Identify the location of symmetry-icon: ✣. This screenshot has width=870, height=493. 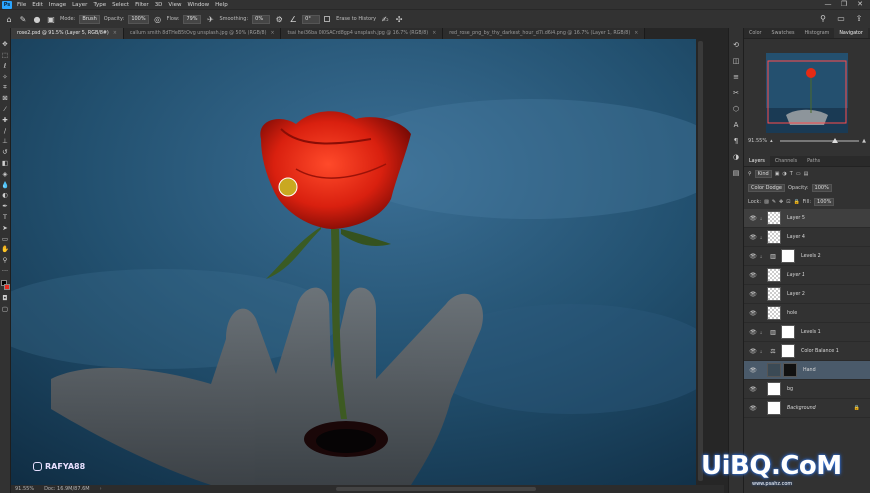
(399, 19).